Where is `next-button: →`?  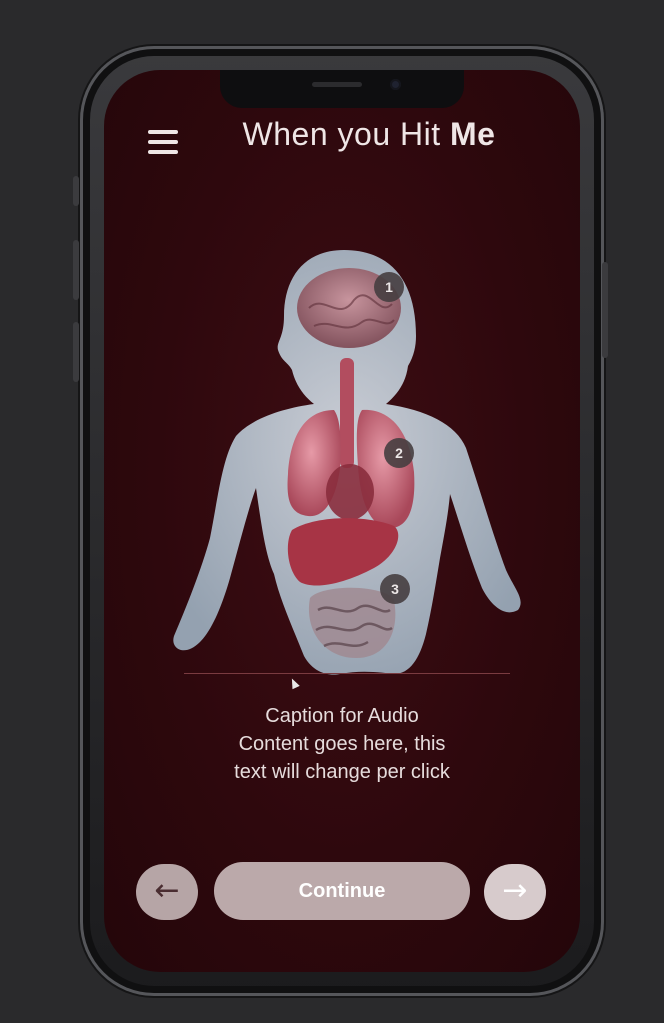
next-button: → is located at coordinates (515, 892).